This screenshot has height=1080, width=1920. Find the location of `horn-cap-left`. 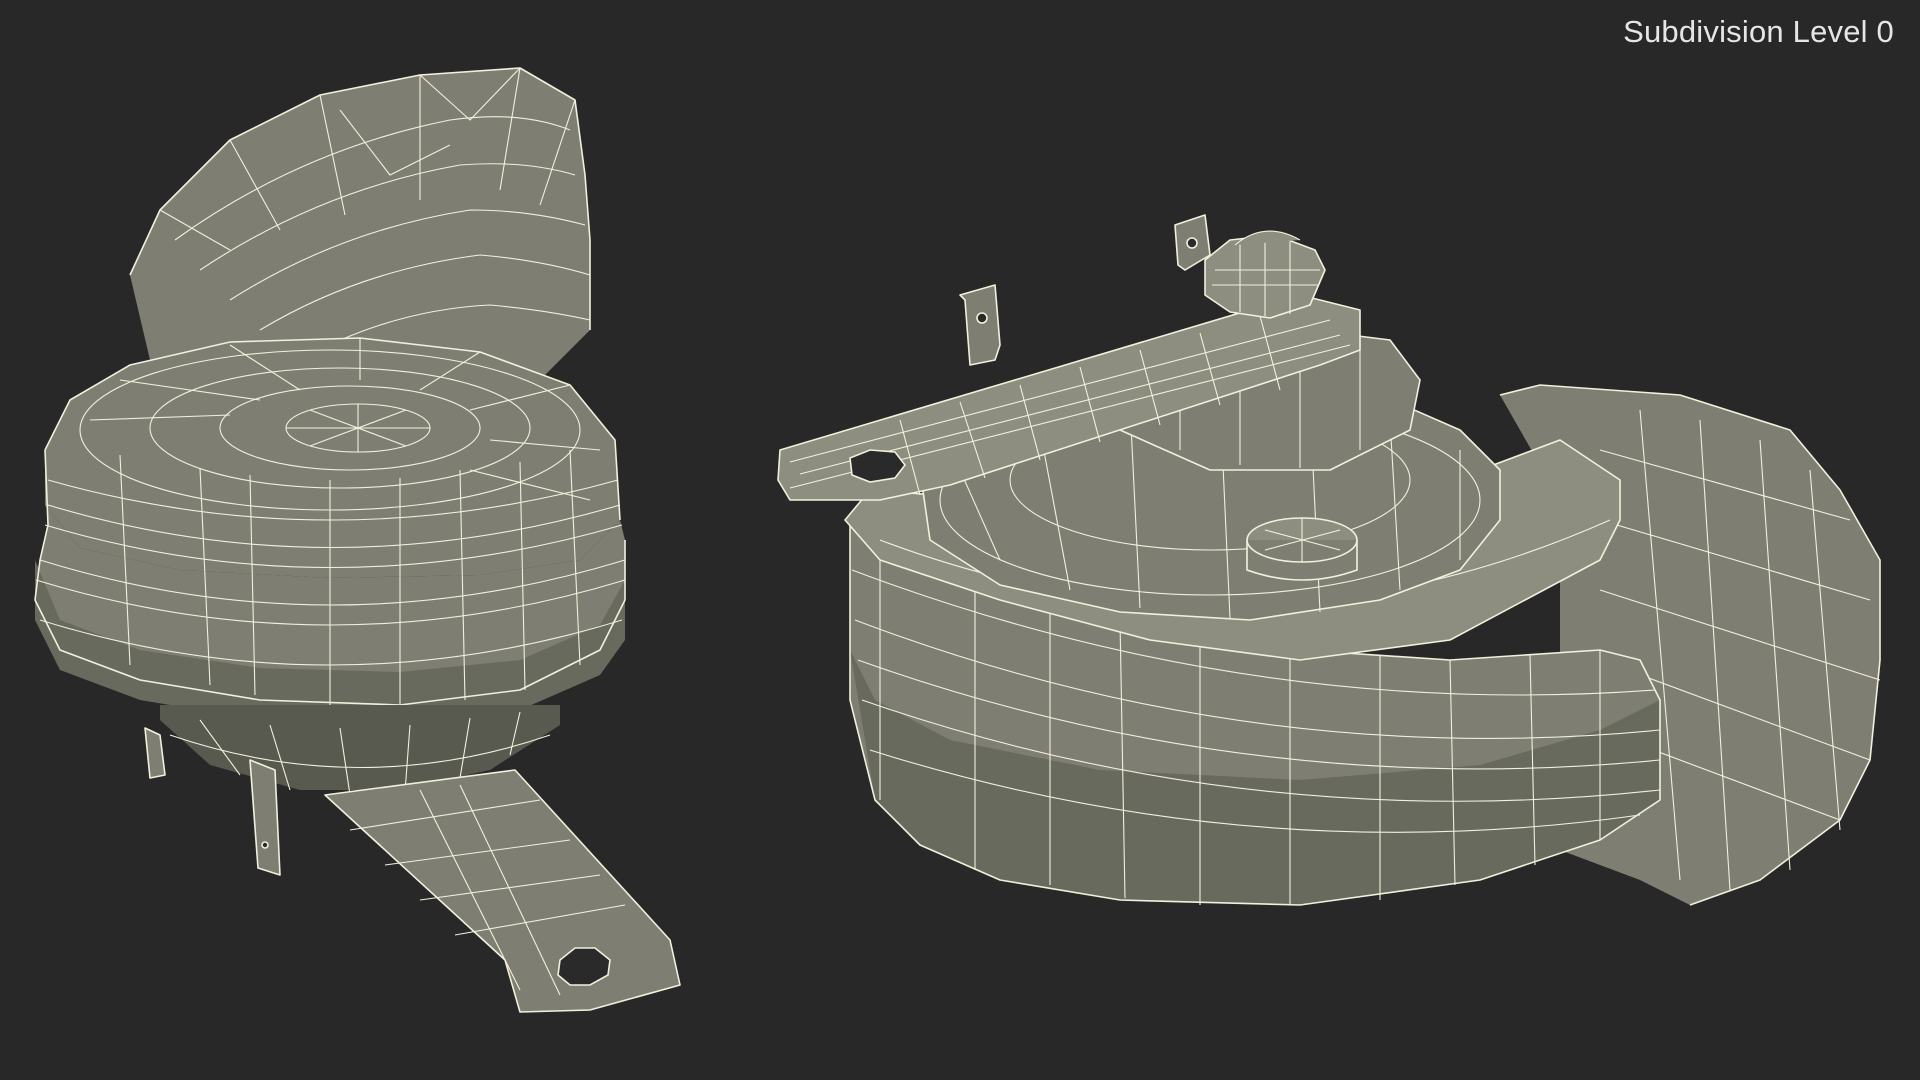

horn-cap-left is located at coordinates (332, 457).